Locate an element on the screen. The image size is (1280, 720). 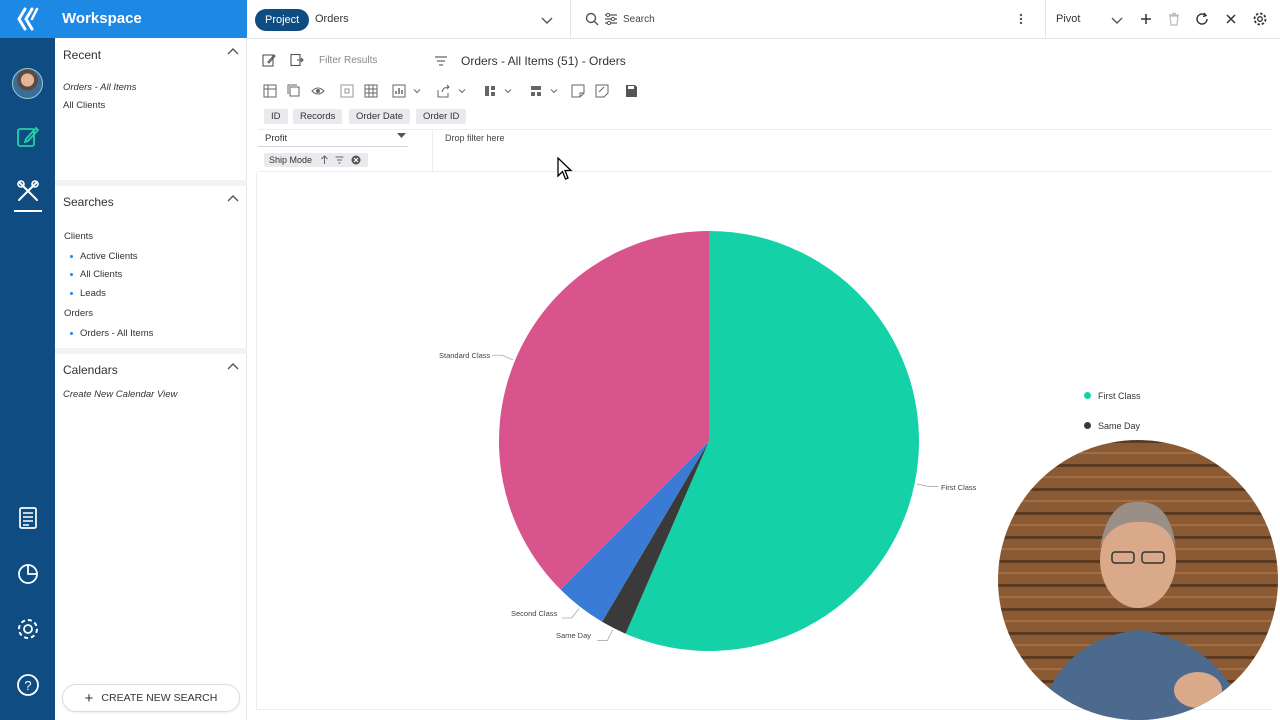
saved-search-item: Active Clients is located at coordinates (109, 256).